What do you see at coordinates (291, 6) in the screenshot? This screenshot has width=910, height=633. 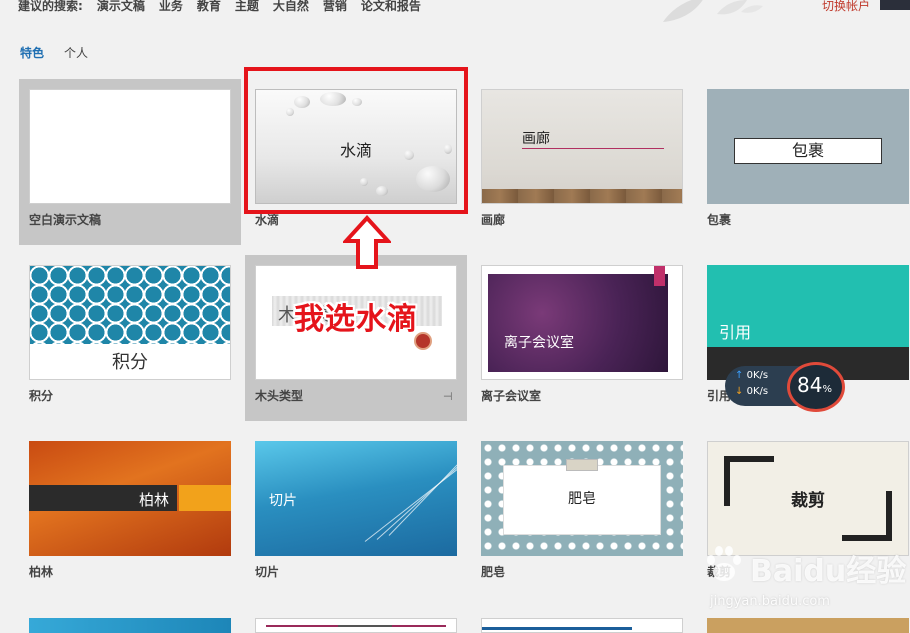 I see `suggestion-nature: 大自然` at bounding box center [291, 6].